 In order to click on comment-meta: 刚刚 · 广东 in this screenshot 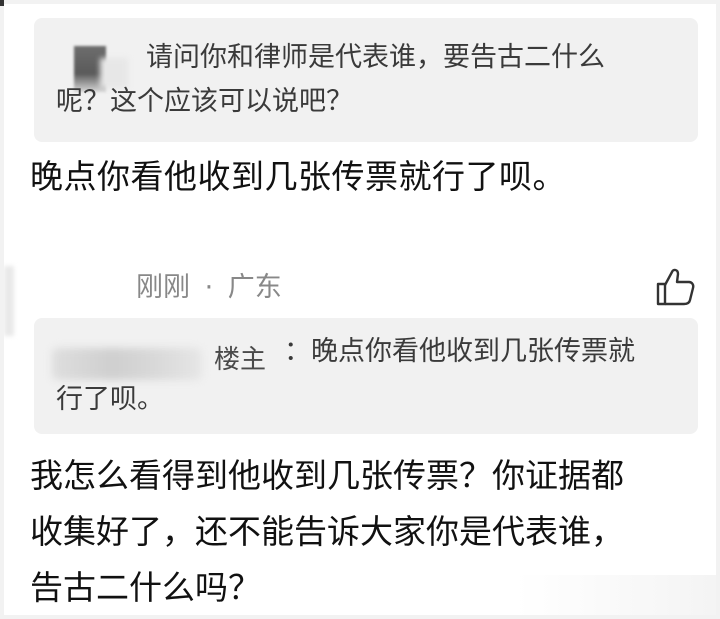, I will do `click(209, 288)`.